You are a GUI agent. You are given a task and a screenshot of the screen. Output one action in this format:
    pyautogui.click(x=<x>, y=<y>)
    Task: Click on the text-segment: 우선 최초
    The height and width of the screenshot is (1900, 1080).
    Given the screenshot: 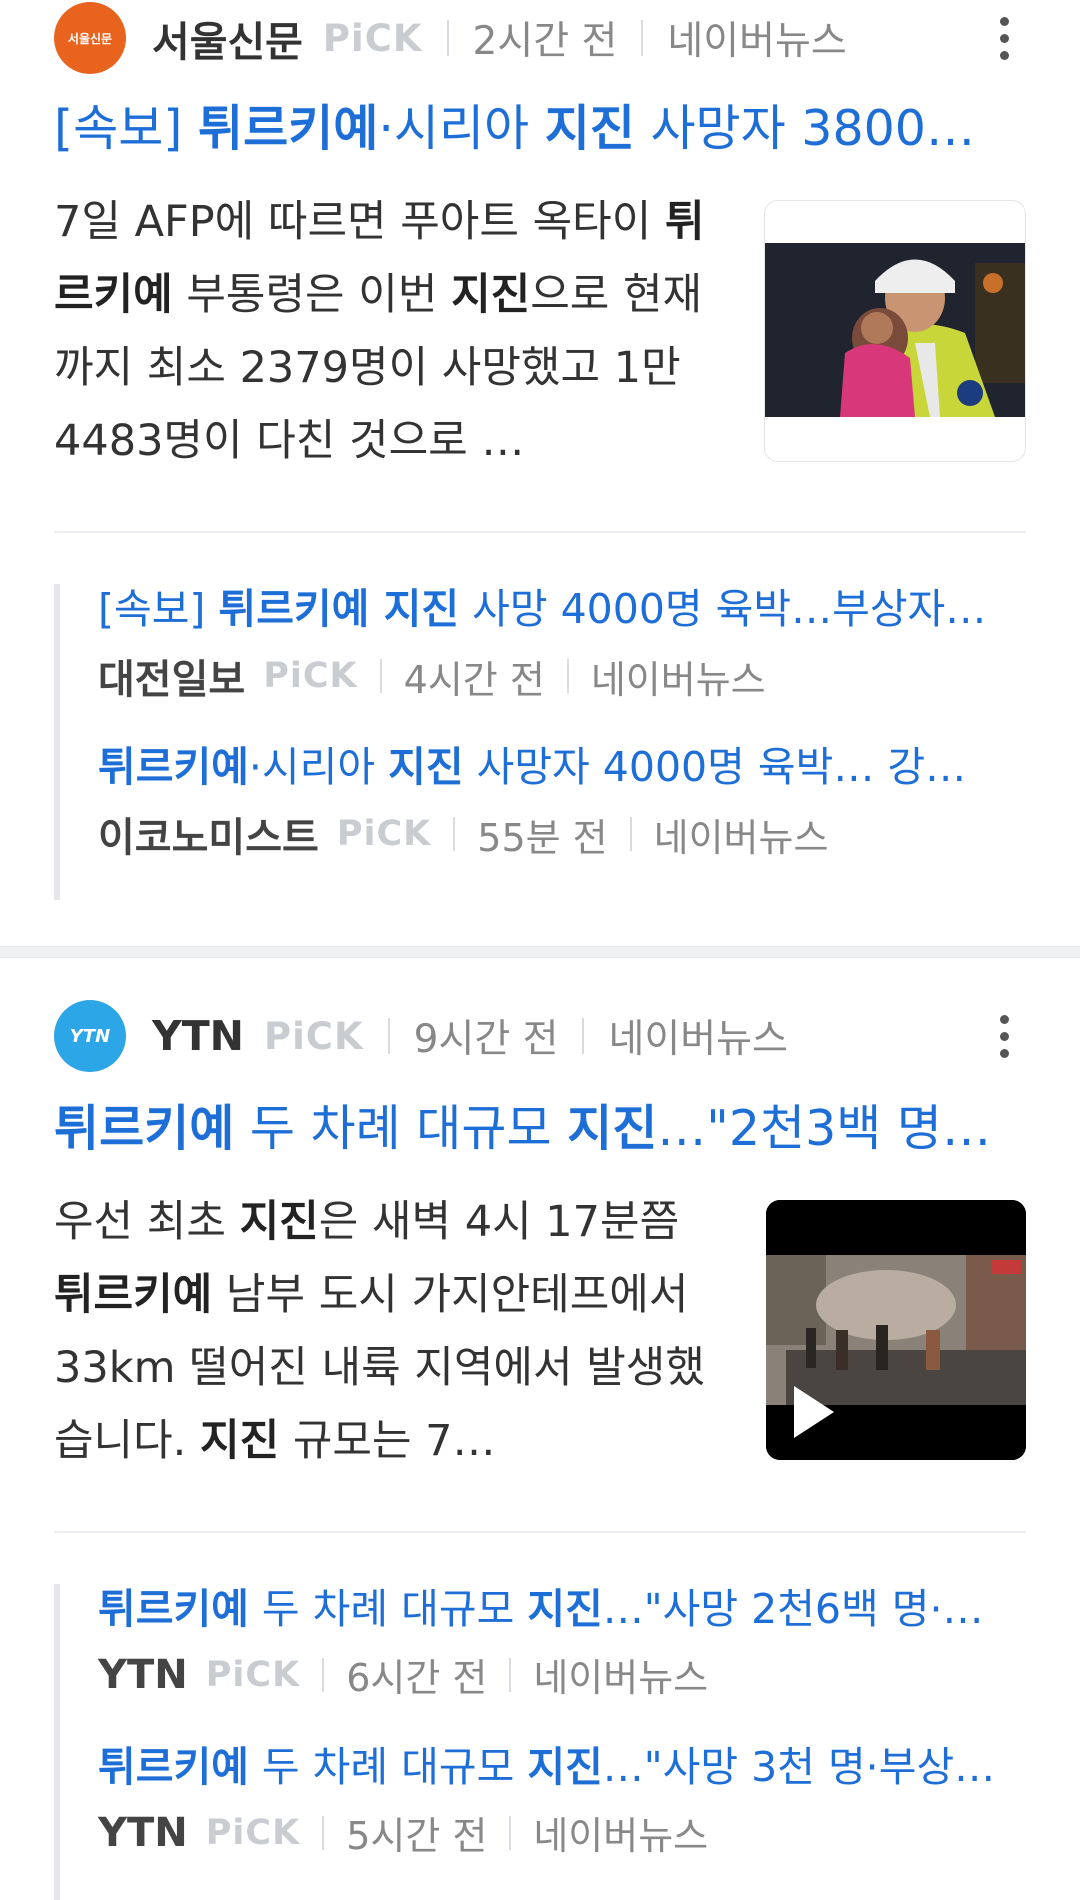 What is the action you would take?
    pyautogui.click(x=147, y=1222)
    